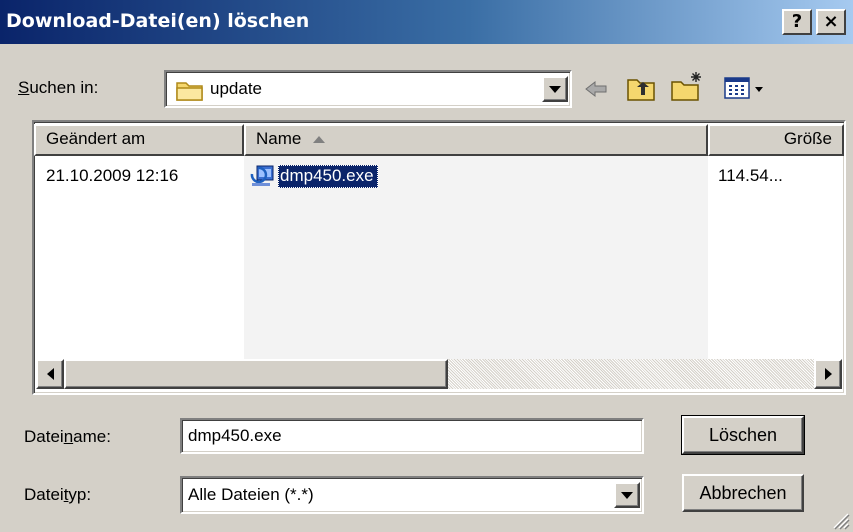  I want to click on lookin-value: update, so click(236, 88).